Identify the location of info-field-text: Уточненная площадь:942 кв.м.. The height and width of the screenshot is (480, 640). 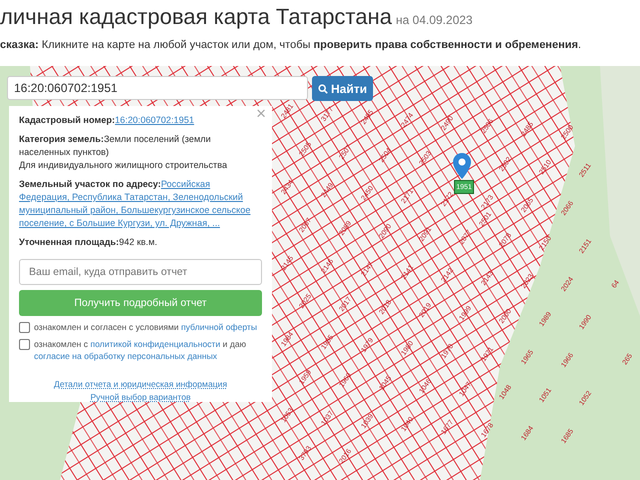
(88, 242).